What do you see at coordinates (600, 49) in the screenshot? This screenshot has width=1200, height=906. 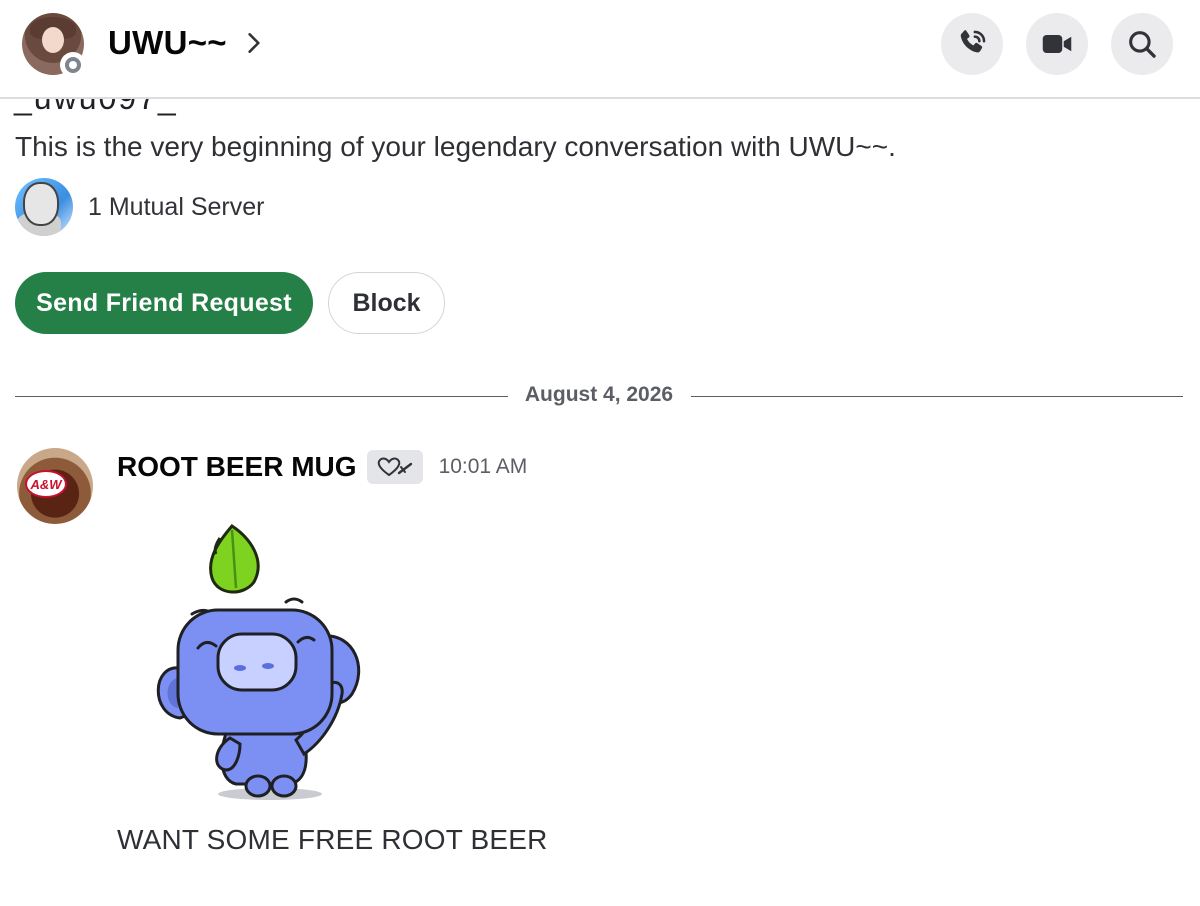 I see `chat-header: UWU~~` at bounding box center [600, 49].